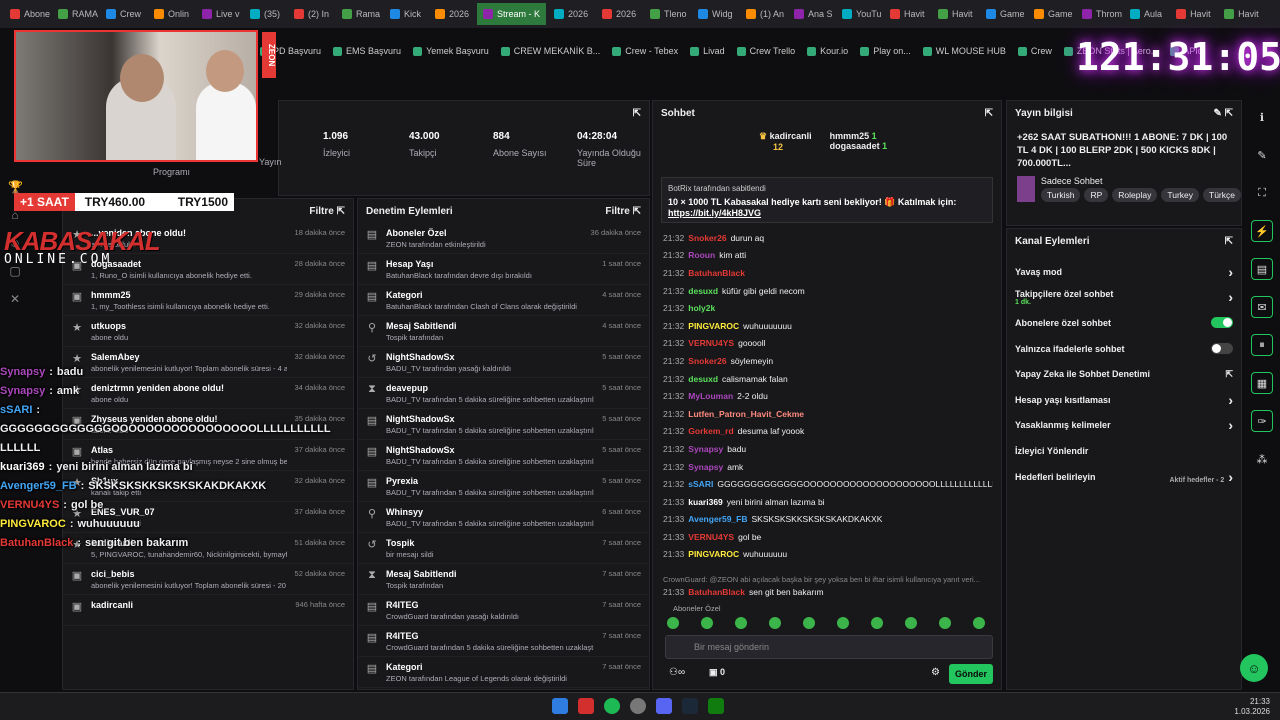 This screenshot has height=720, width=1280. I want to click on browser-tab: Kick, so click(405, 14).